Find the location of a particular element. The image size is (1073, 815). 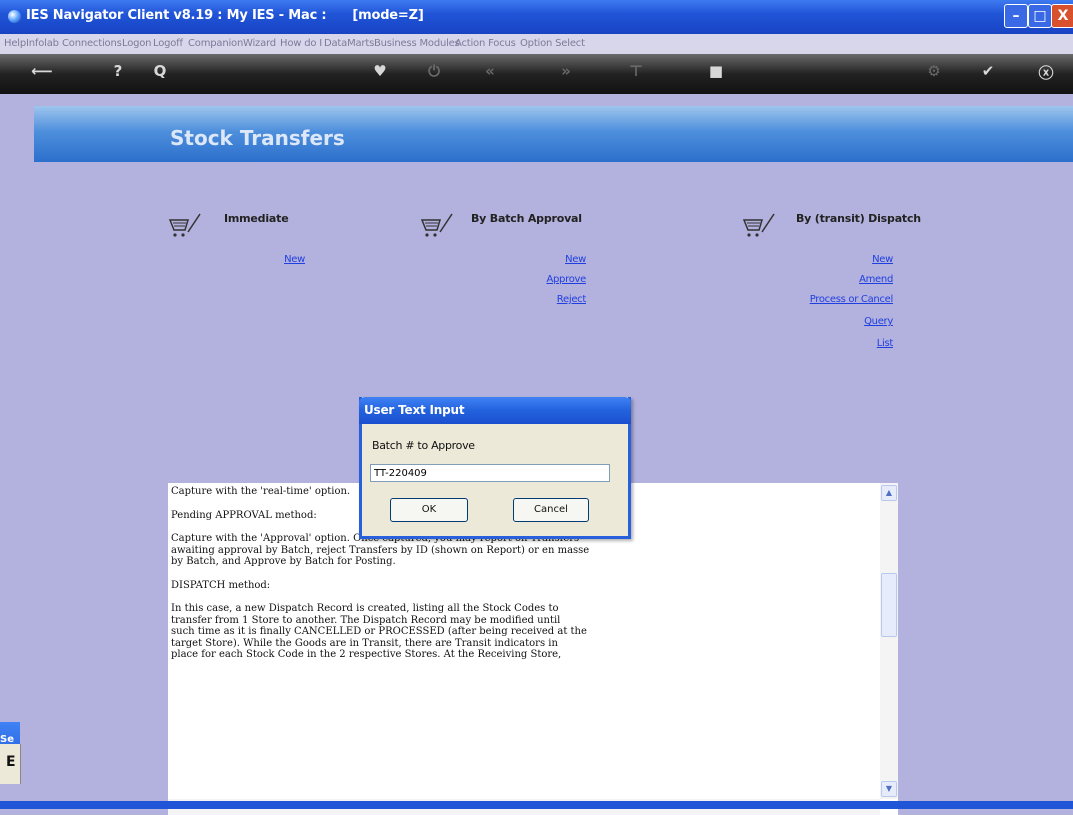

check-icon: ✔ is located at coordinates (988, 71).